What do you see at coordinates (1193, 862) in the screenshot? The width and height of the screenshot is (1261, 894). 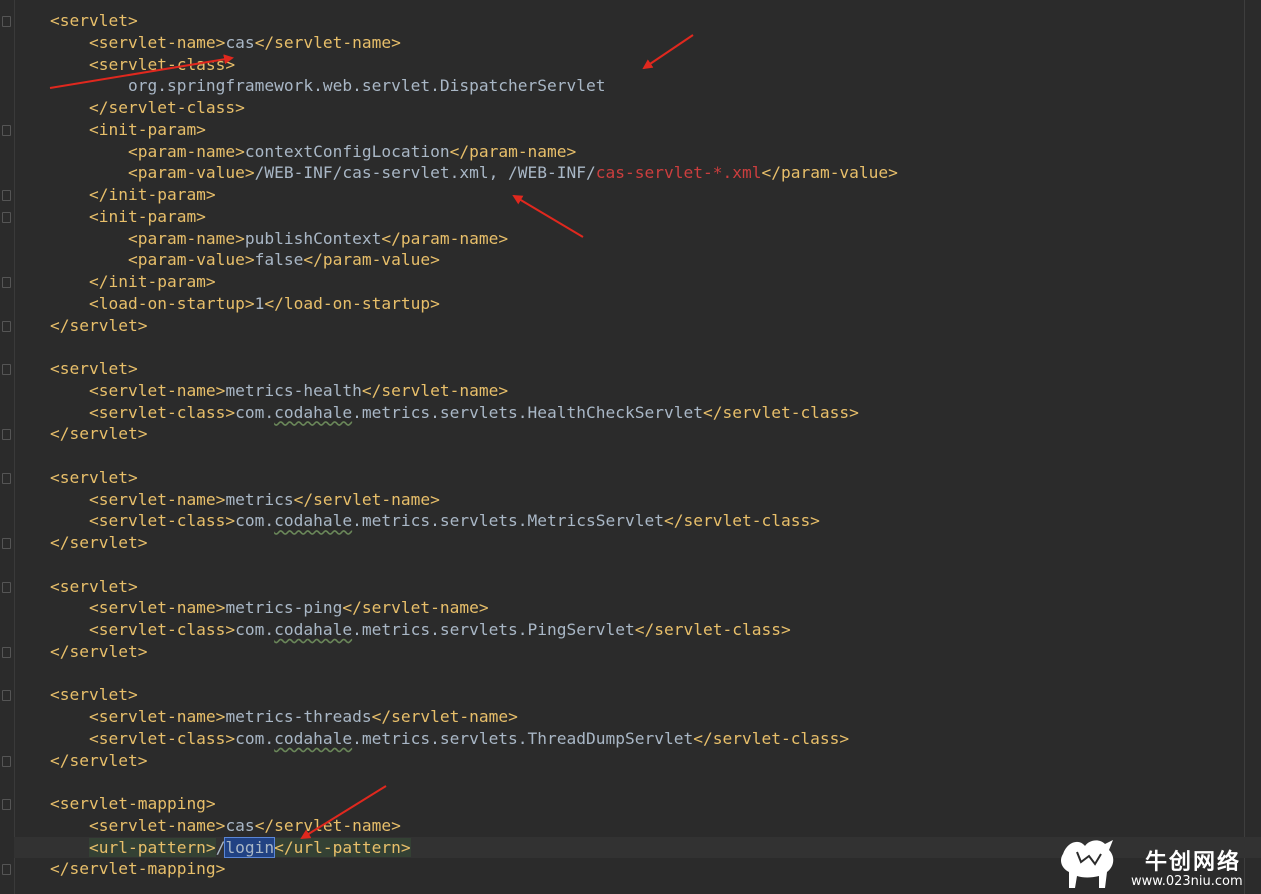 I see `watermark-title: 牛创网络` at bounding box center [1193, 862].